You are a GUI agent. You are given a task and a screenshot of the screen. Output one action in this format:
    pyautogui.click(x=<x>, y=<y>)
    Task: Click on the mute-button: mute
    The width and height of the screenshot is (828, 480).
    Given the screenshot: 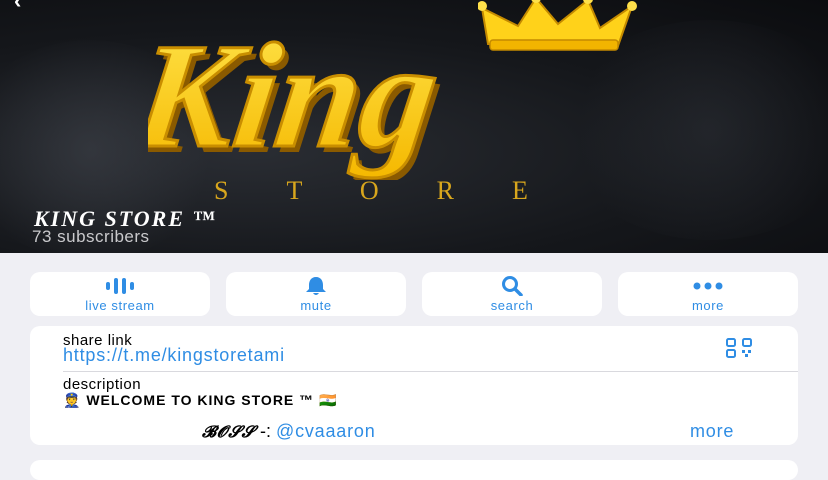 What is the action you would take?
    pyautogui.click(x=316, y=294)
    